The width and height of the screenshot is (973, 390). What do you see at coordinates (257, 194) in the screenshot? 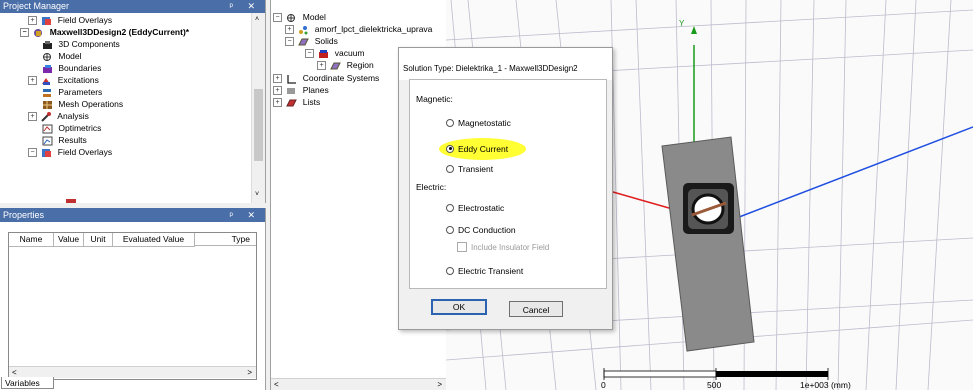
I see `scroll-down-icon: ˅` at bounding box center [257, 194].